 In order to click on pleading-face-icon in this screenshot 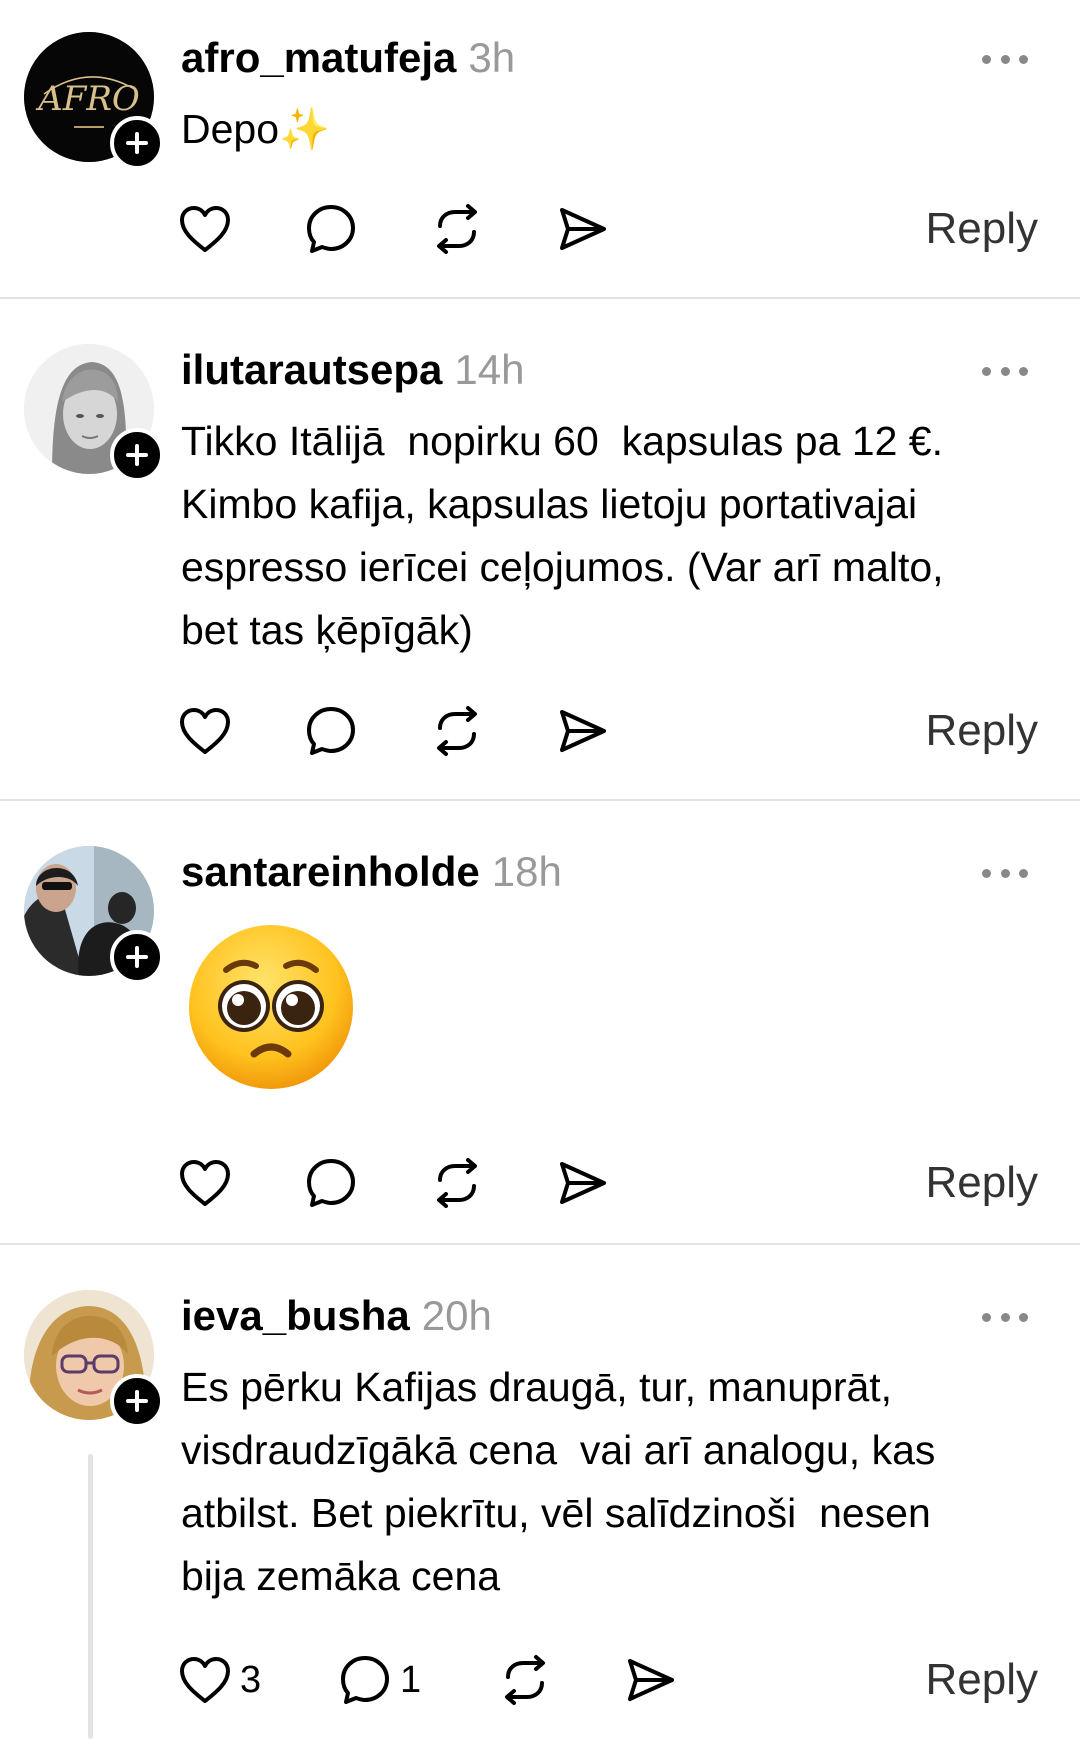, I will do `click(271, 1007)`.